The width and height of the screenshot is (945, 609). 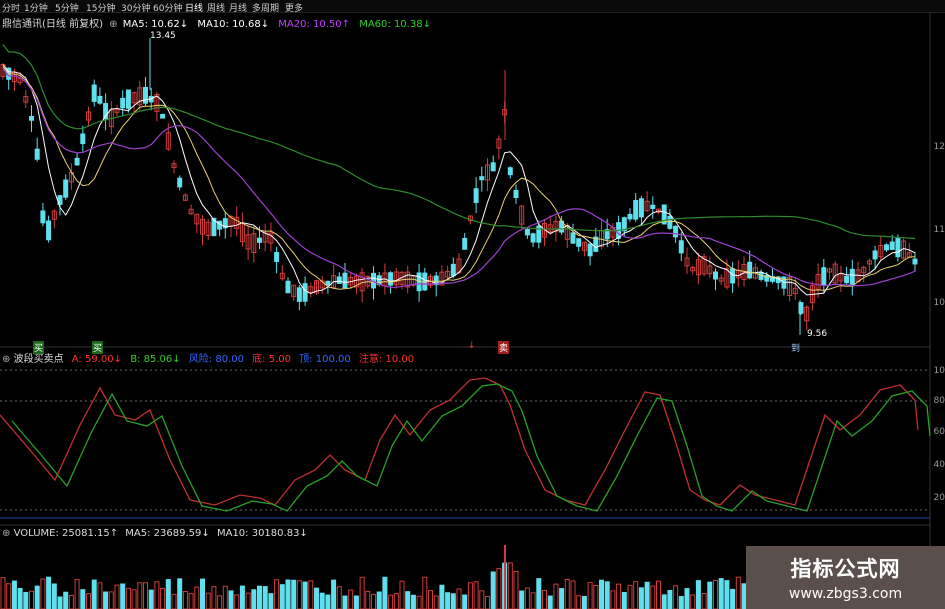 What do you see at coordinates (845, 569) in the screenshot?
I see `watermark-title: 指标公式网` at bounding box center [845, 569].